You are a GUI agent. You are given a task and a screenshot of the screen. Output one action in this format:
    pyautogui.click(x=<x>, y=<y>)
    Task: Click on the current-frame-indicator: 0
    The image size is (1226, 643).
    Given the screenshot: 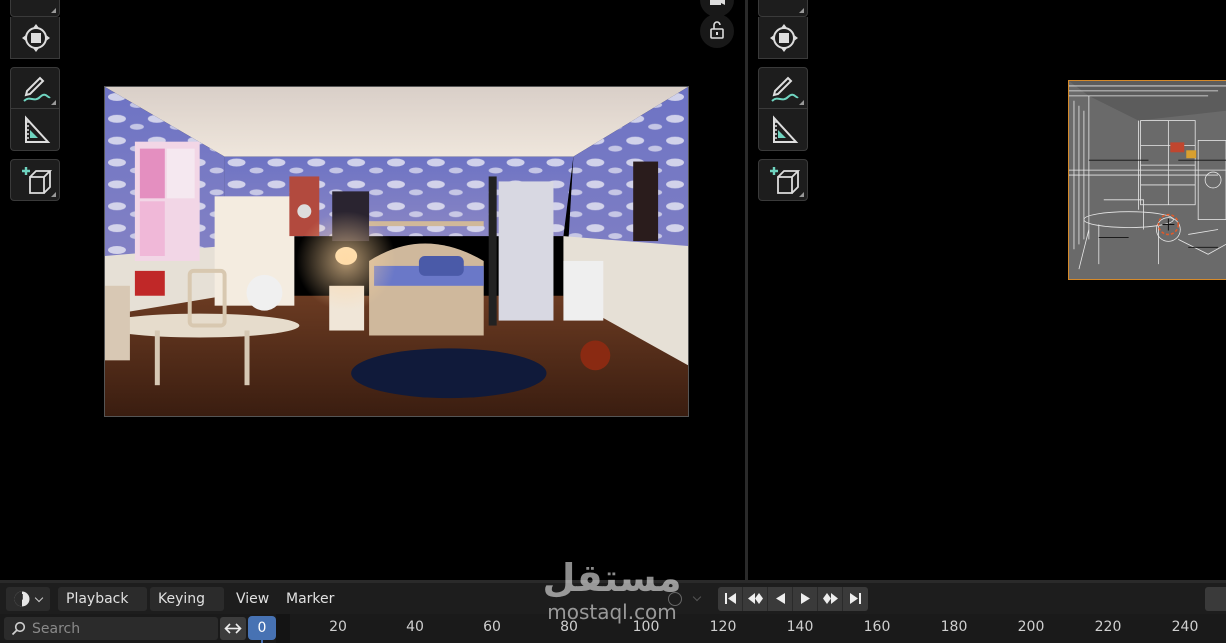 What is the action you would take?
    pyautogui.click(x=262, y=628)
    